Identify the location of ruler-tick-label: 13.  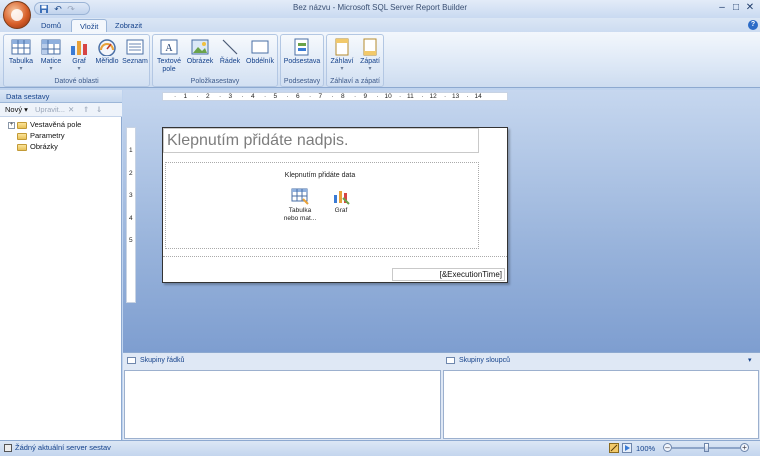
(456, 96).